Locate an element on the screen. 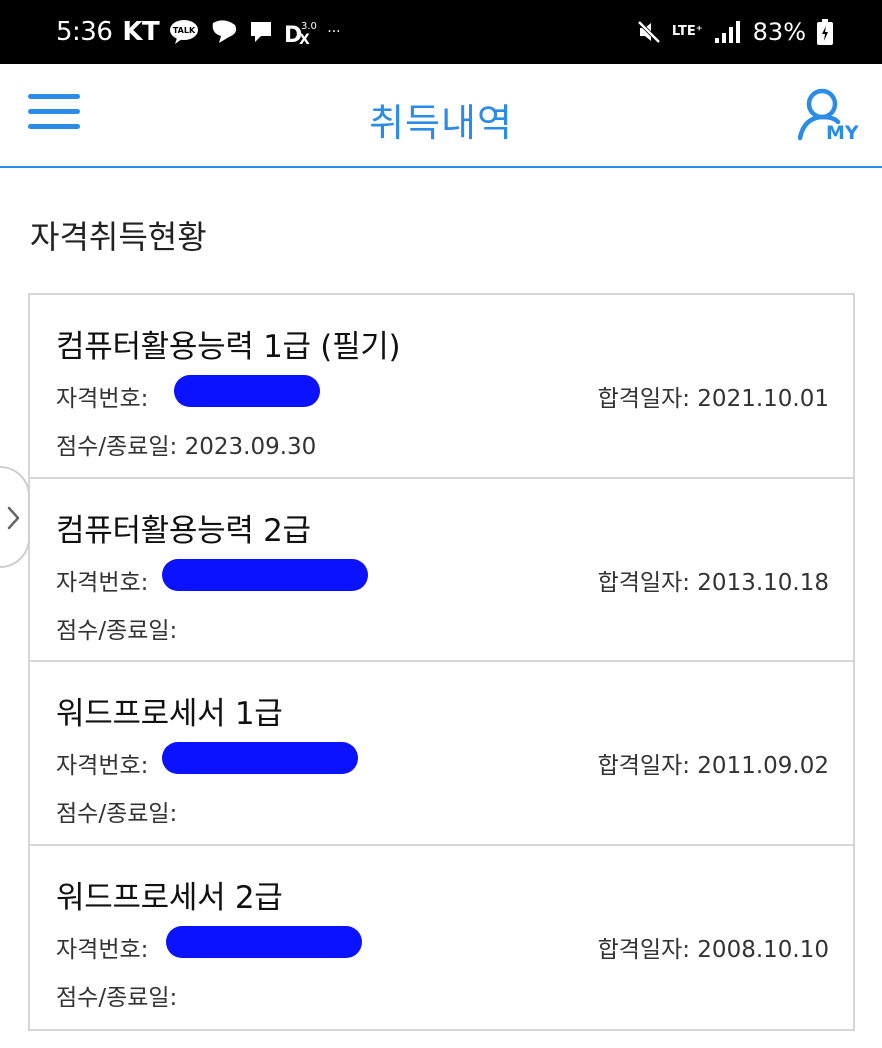 This screenshot has width=882, height=1048. pass-date: 합격일자: 2021.10.01 is located at coordinates (713, 396).